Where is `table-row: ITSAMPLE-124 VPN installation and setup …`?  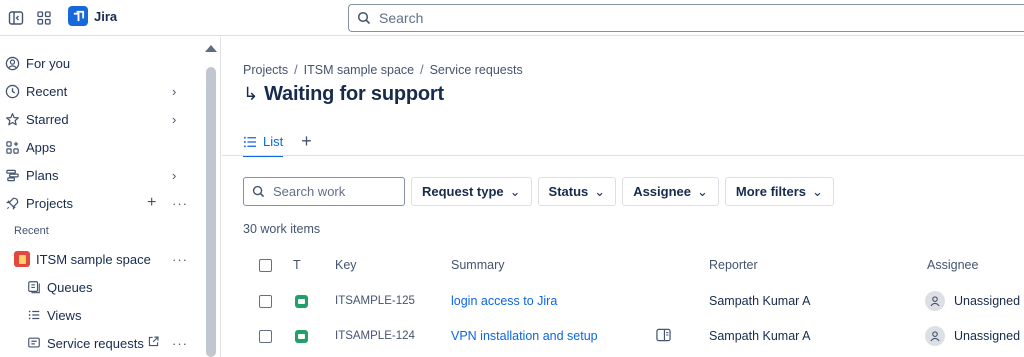 table-row: ITSAMPLE-124 VPN installation and setup … is located at coordinates (633, 337).